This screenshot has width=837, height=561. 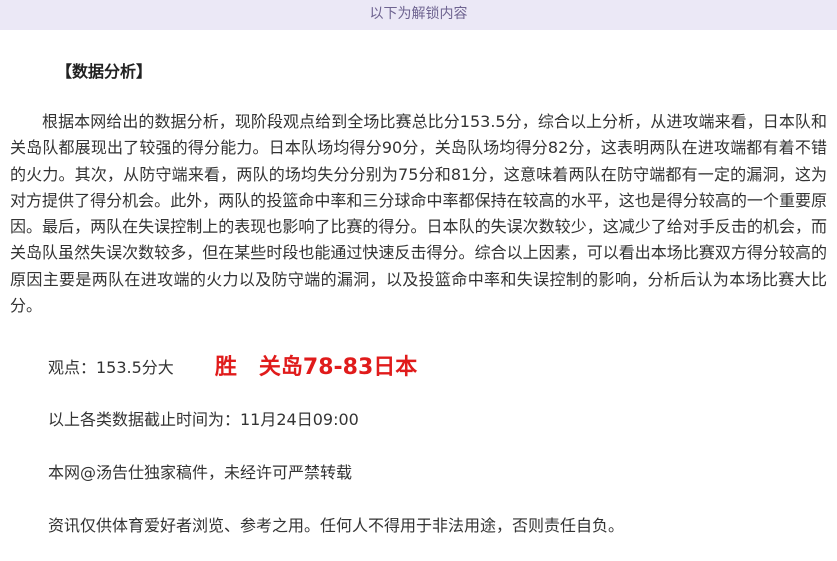 I want to click on disclaimer-notice: 资讯仅供体育爱好者浏览、参考之用。任何人不得用于非法用途，否则责任自负。, so click(x=336, y=525).